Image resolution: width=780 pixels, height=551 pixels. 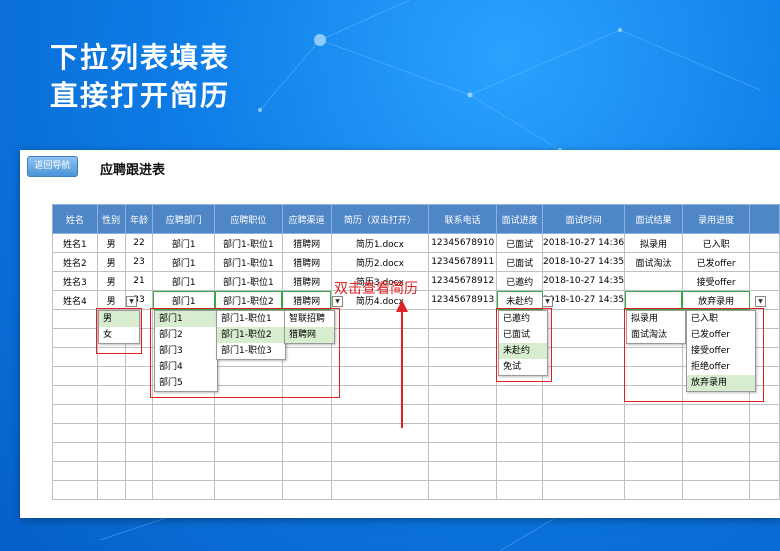 What do you see at coordinates (653, 243) in the screenshot?
I see `table-cell: 拟录用` at bounding box center [653, 243].